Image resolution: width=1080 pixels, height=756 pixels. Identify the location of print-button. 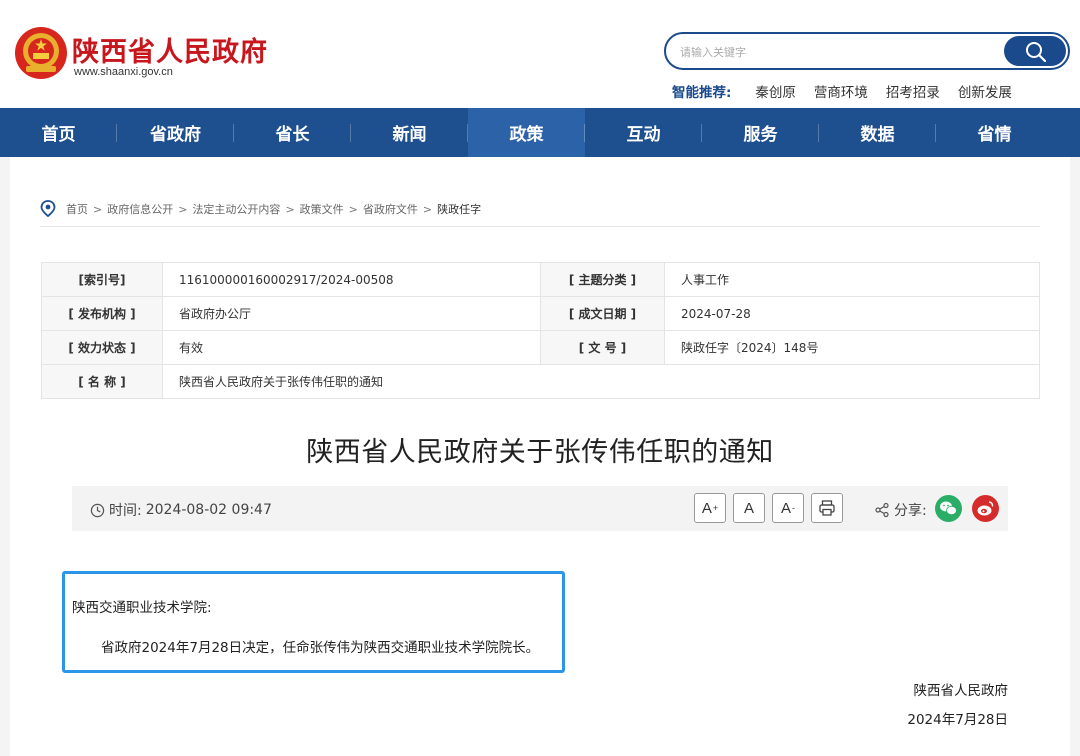
(827, 508).